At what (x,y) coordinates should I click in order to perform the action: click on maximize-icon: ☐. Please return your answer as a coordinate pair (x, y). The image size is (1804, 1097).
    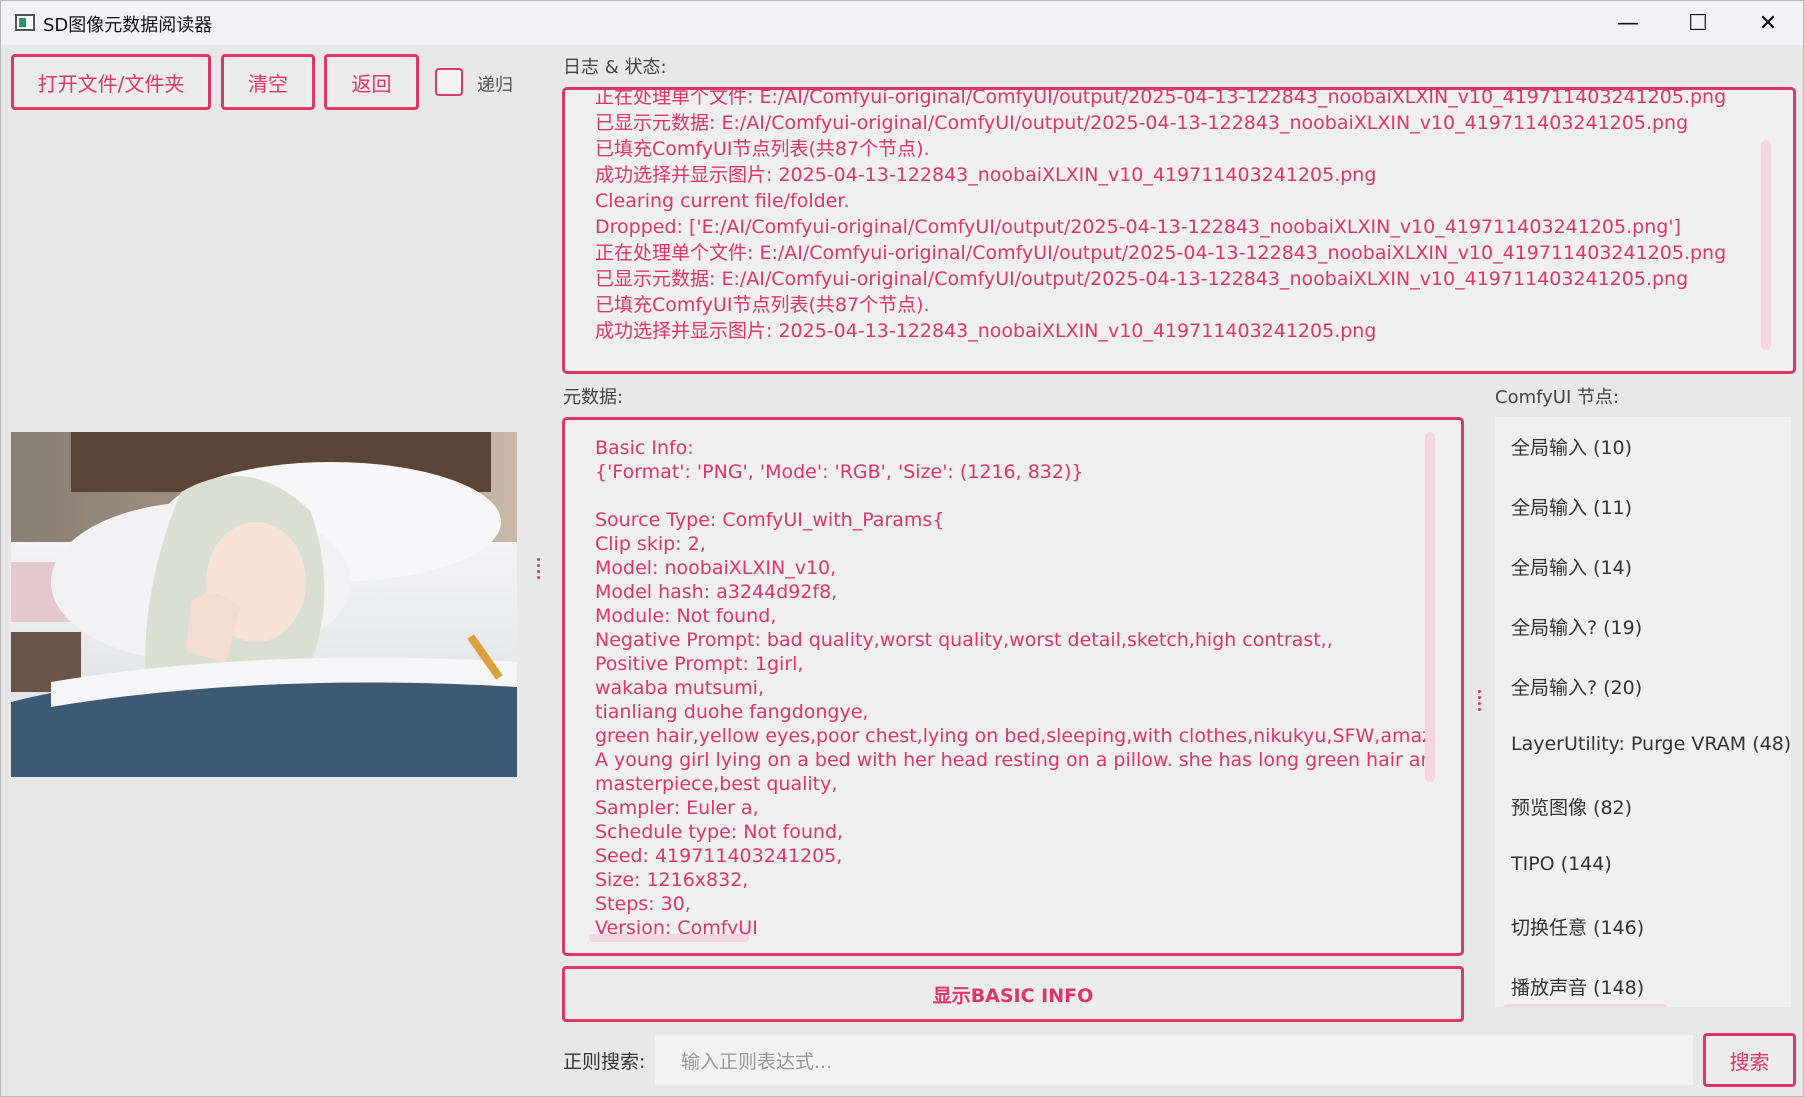
    Looking at the image, I should click on (1698, 23).